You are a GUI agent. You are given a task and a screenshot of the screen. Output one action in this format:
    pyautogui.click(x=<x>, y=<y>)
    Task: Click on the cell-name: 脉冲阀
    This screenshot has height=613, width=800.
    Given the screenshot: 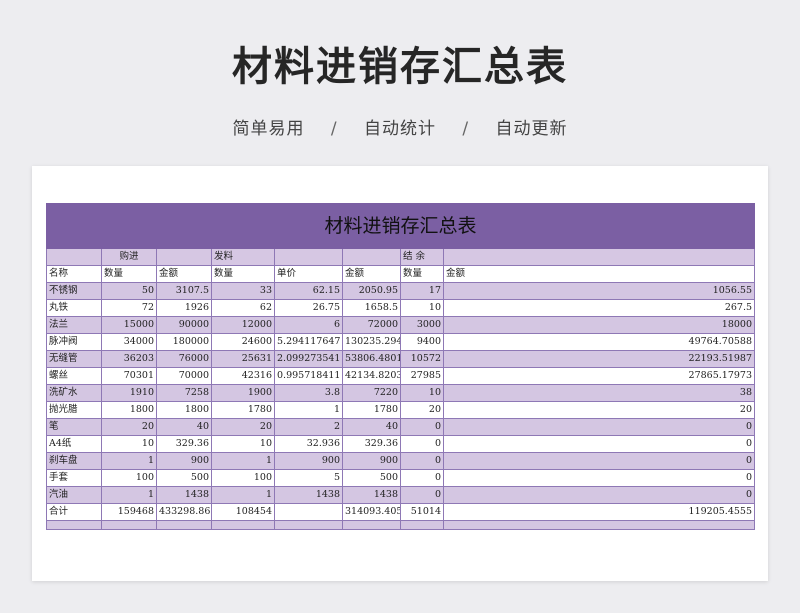 What is the action you would take?
    pyautogui.click(x=74, y=342)
    